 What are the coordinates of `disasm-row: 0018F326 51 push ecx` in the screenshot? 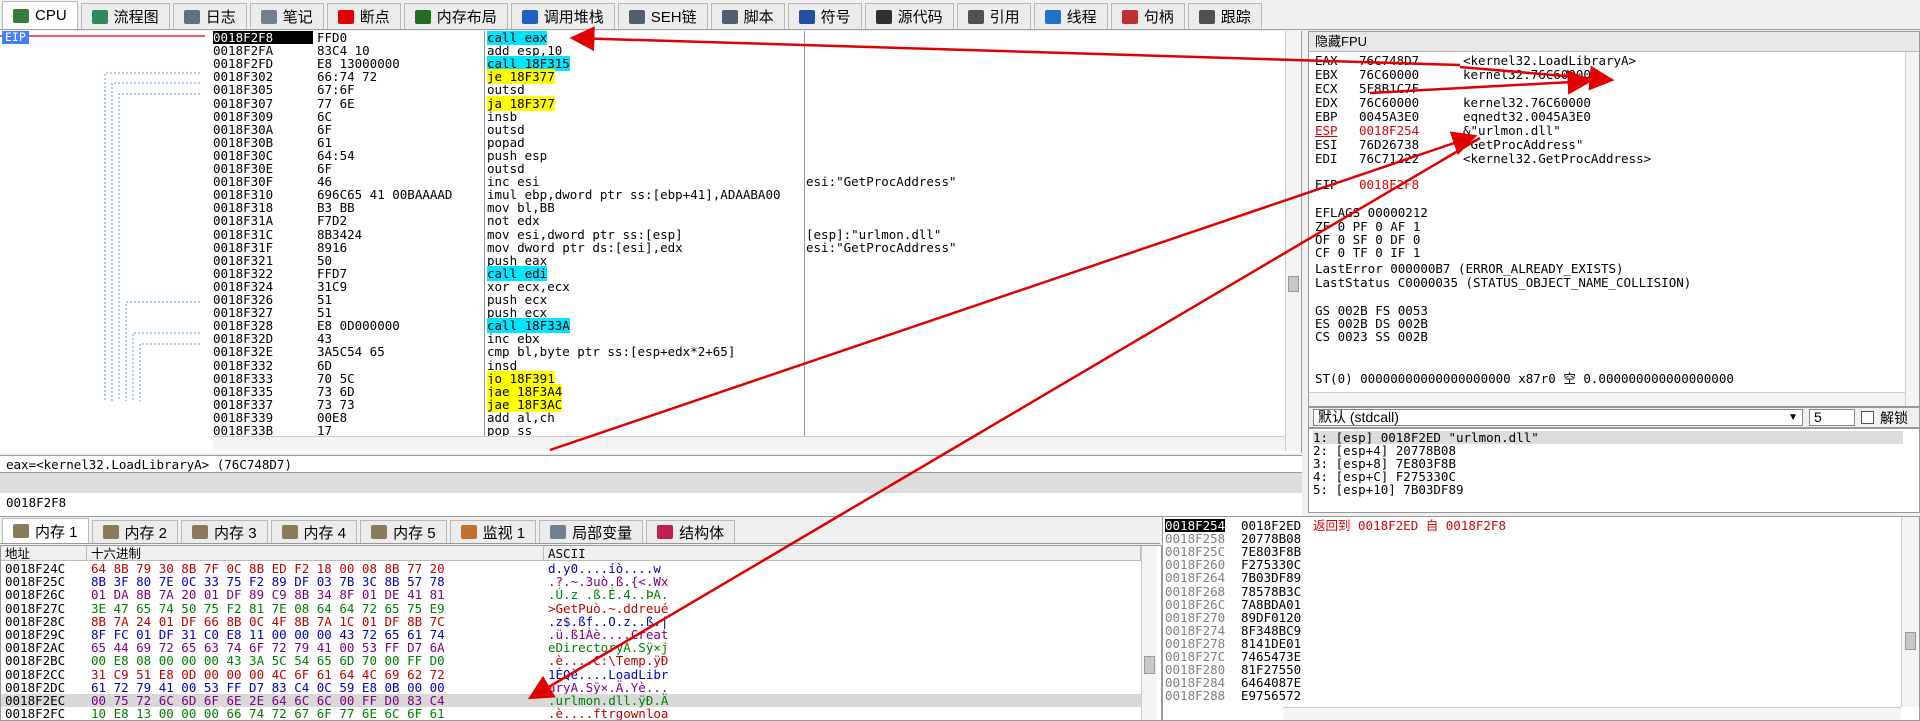 It's located at (642, 299).